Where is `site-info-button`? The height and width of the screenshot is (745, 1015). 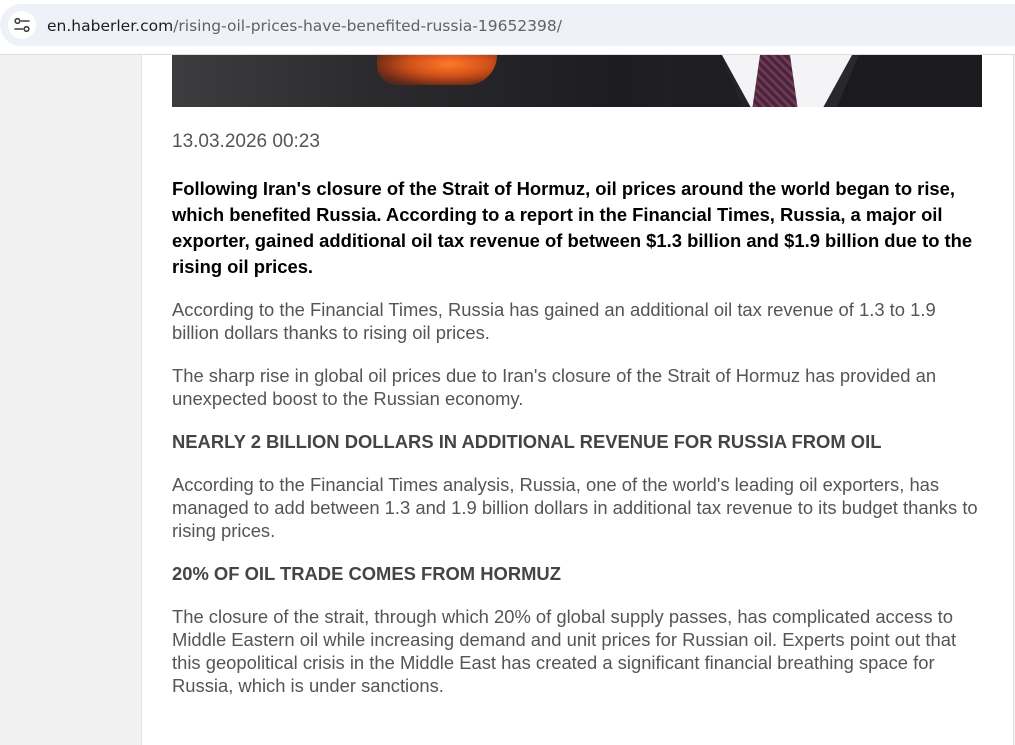
site-info-button is located at coordinates (22, 25).